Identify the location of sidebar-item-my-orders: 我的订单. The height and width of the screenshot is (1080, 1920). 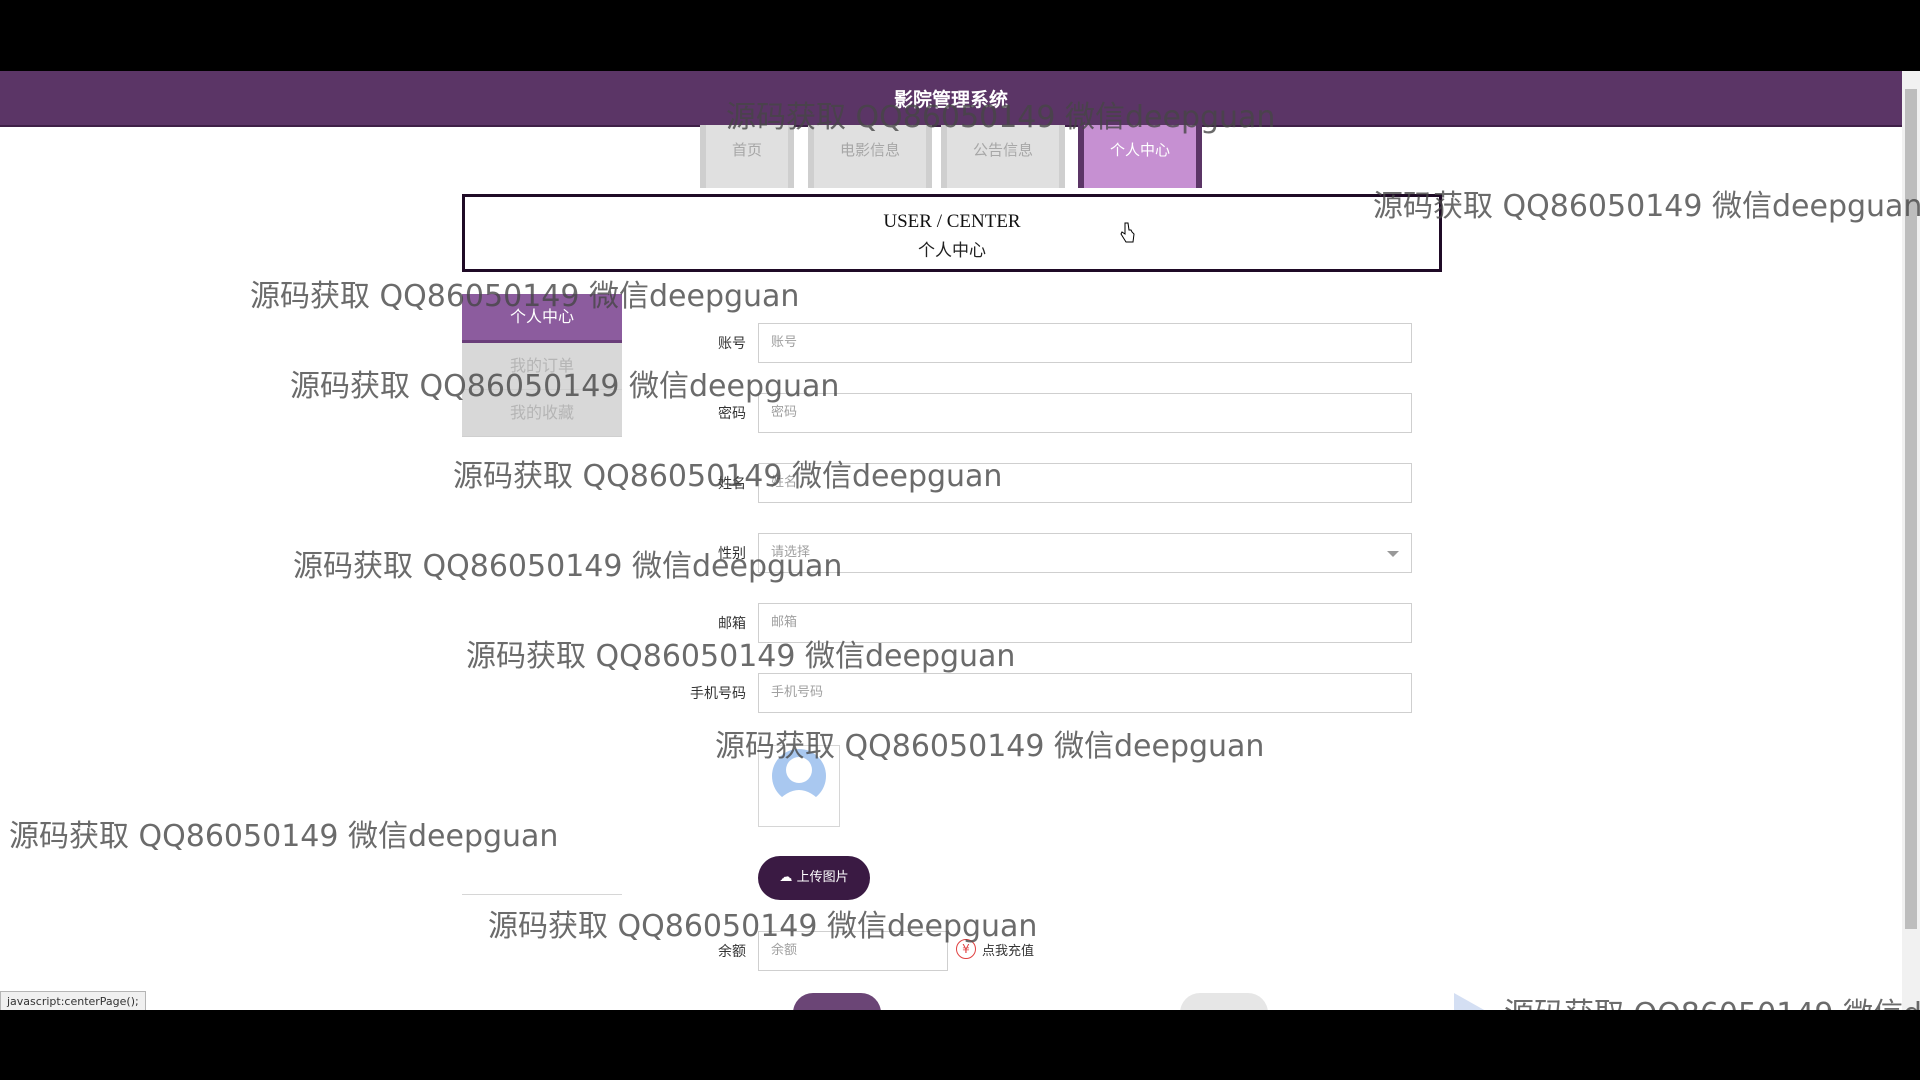
(542, 366).